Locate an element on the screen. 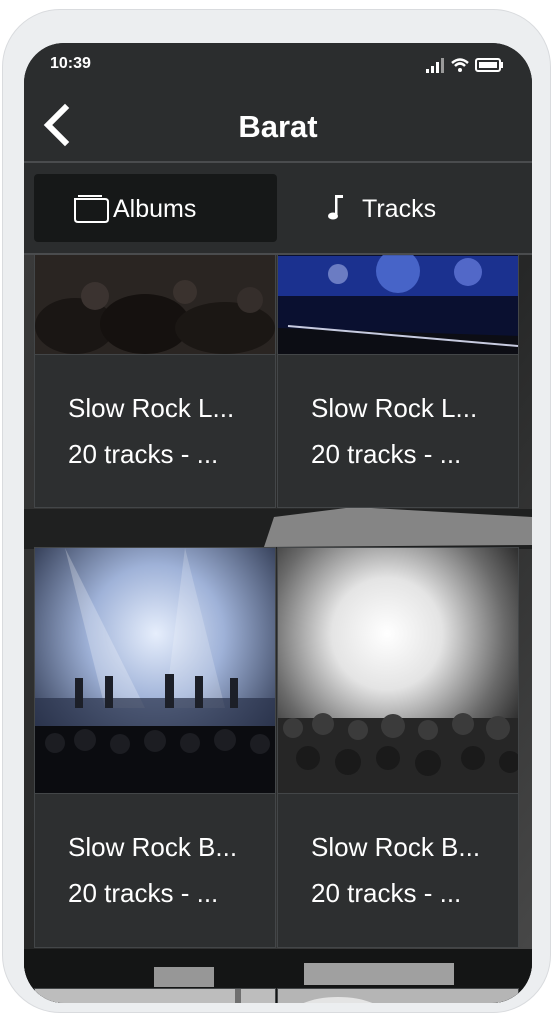  tab-tracks-label: Tracks is located at coordinates (399, 209).